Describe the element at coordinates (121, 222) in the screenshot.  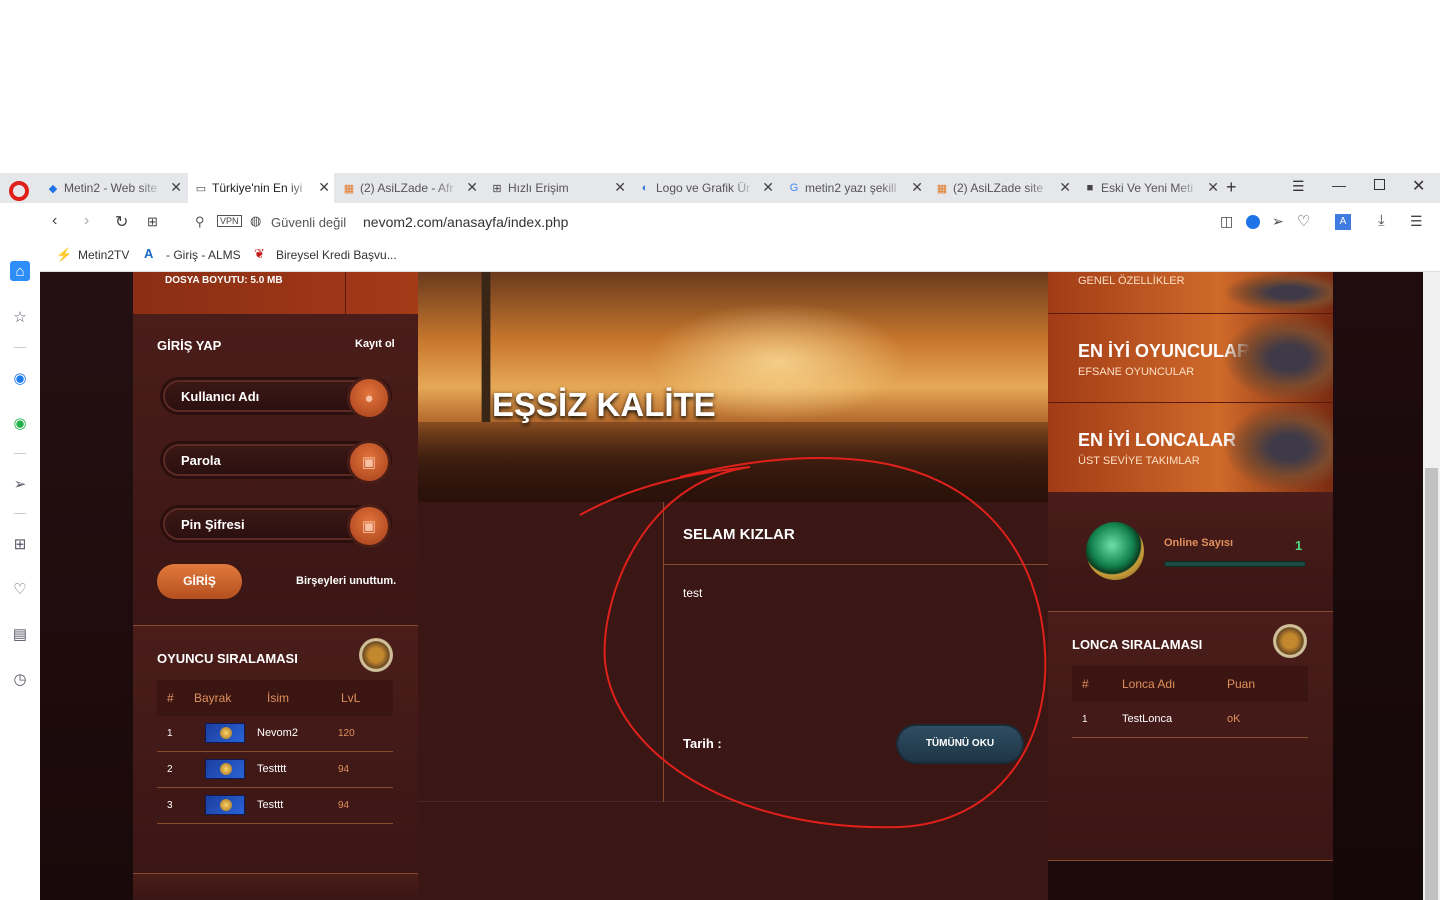
I see `reload-icon: ↻` at that location.